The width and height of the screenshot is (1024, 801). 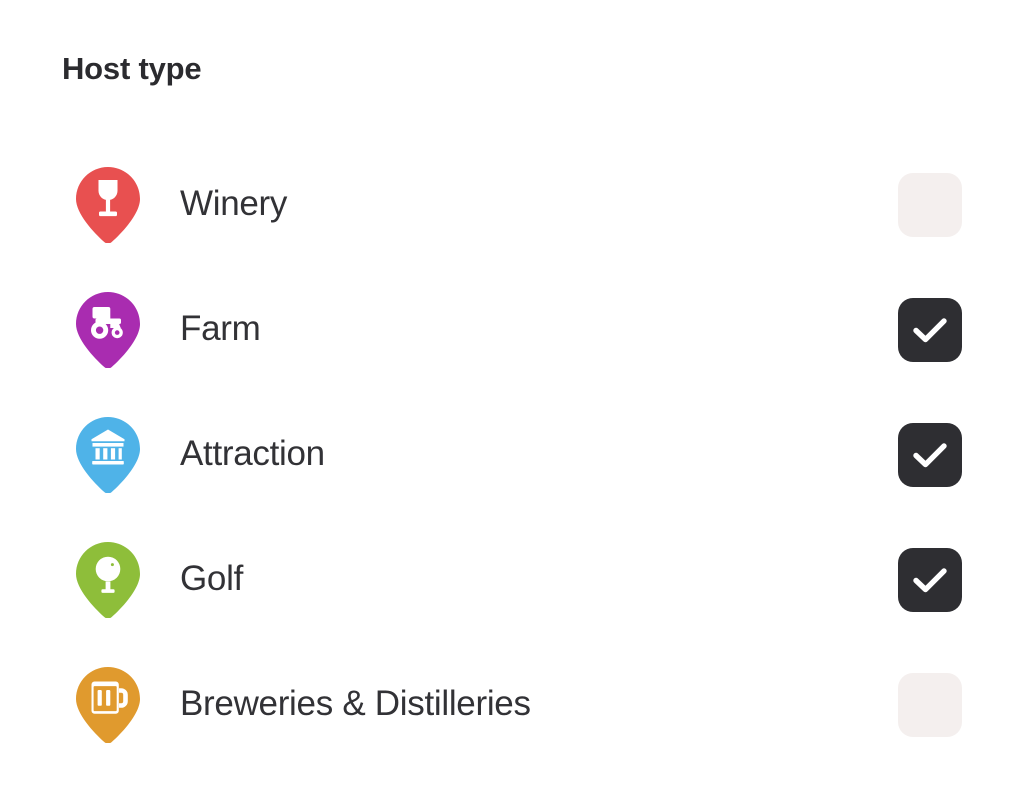 What do you see at coordinates (108, 704) in the screenshot?
I see `beer-mug-pin-icon` at bounding box center [108, 704].